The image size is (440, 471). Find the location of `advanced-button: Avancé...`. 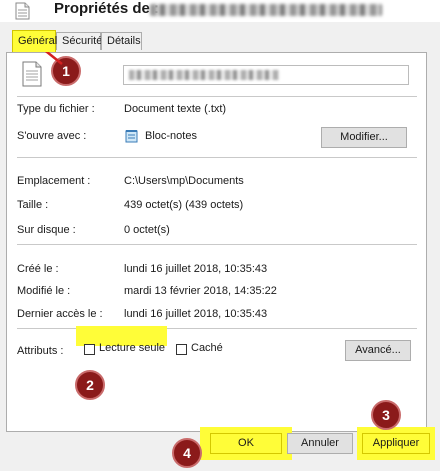

advanced-button: Avancé... is located at coordinates (378, 350).